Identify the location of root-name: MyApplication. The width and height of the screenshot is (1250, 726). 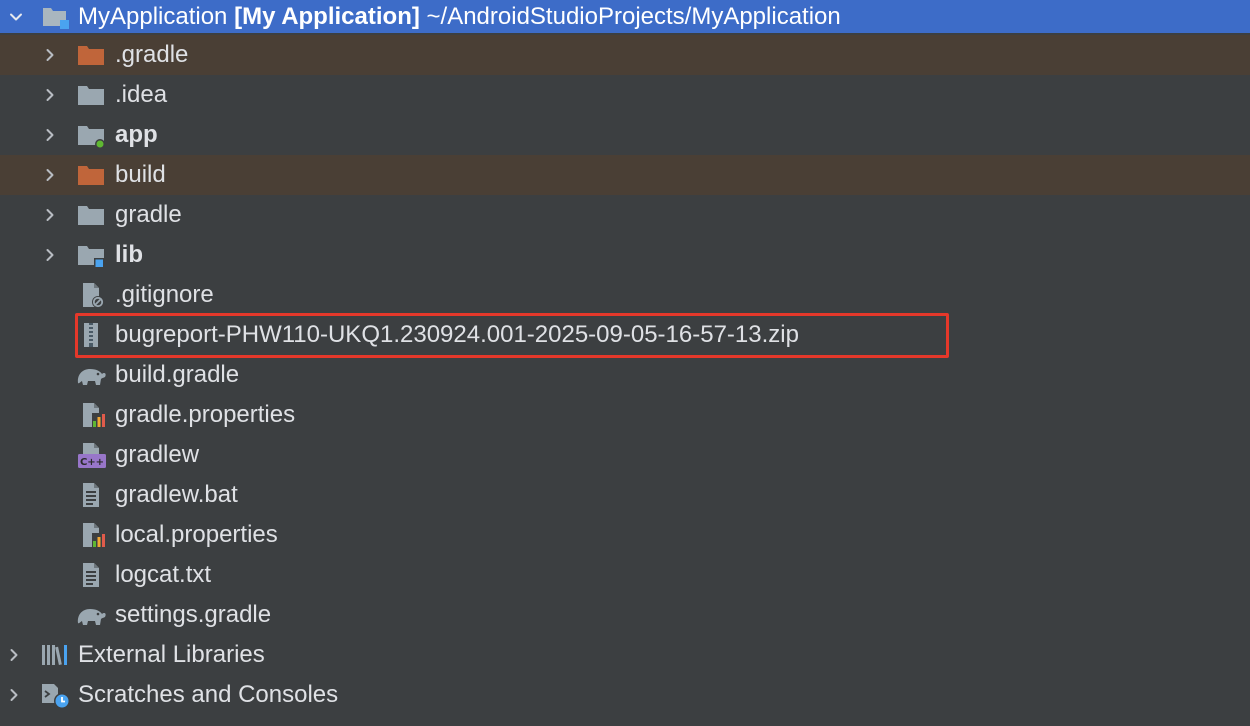
(153, 16).